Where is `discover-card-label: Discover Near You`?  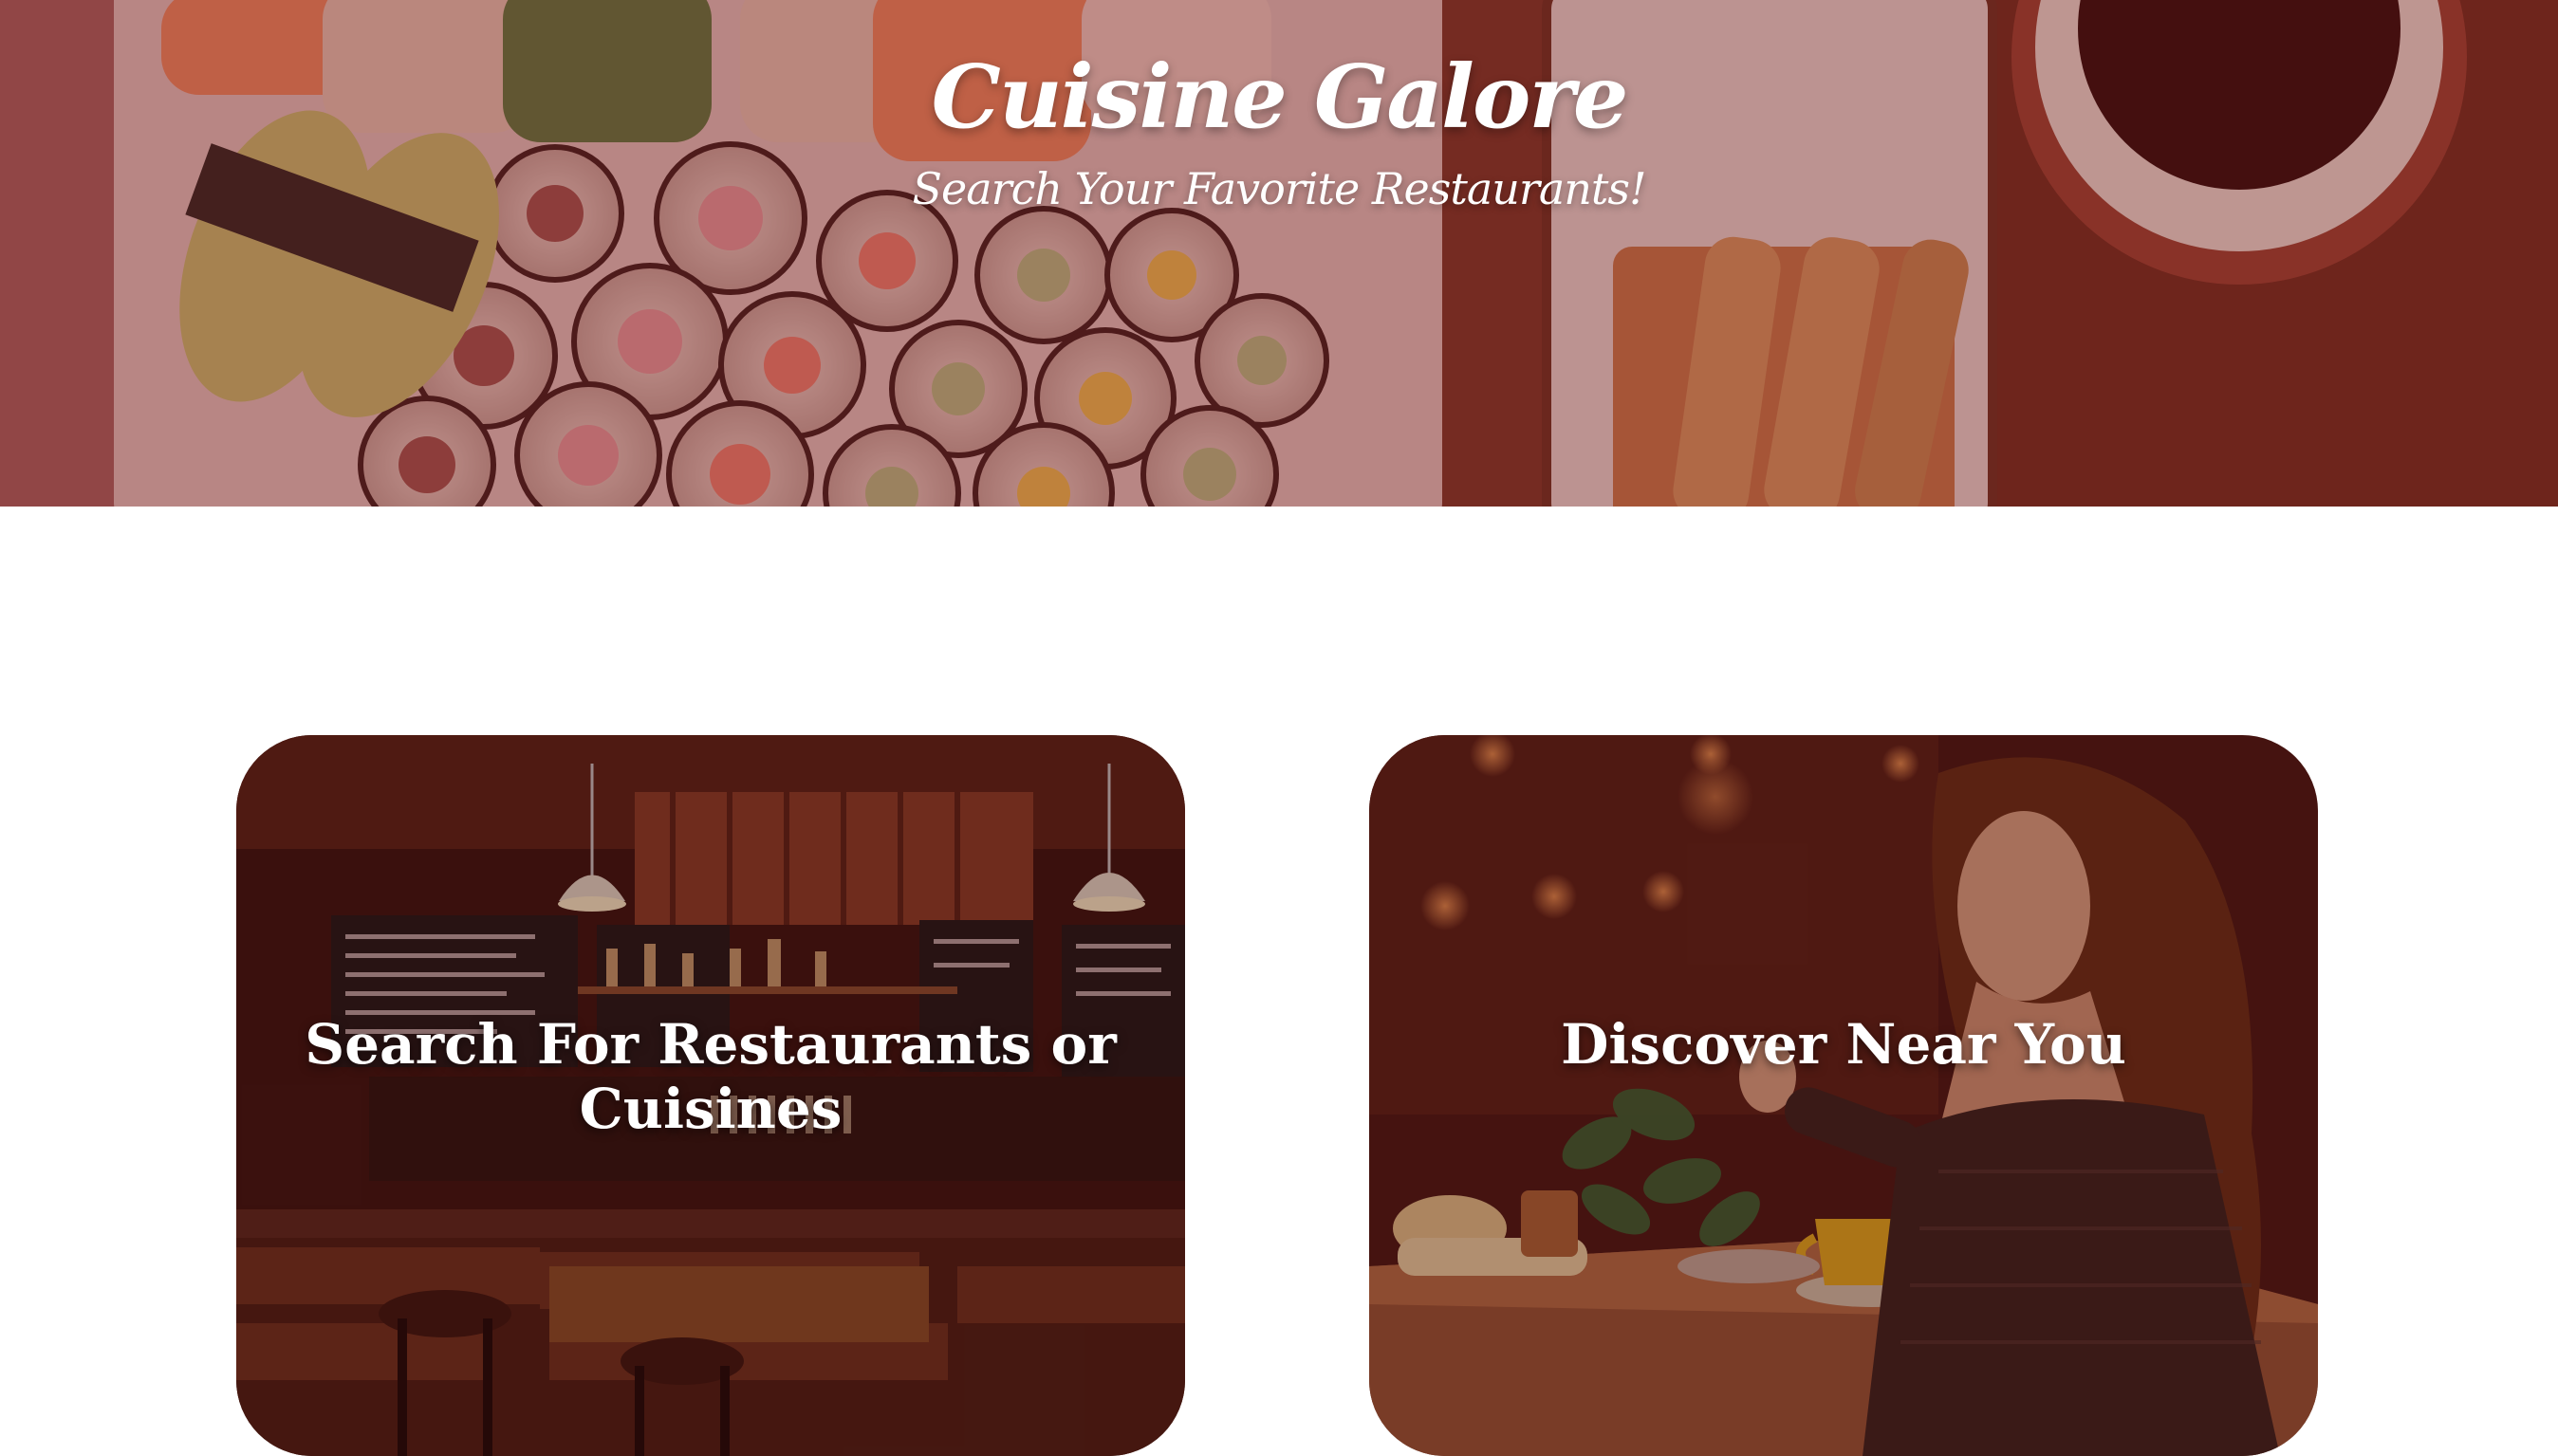
discover-card-label: Discover Near You is located at coordinates (1843, 1044).